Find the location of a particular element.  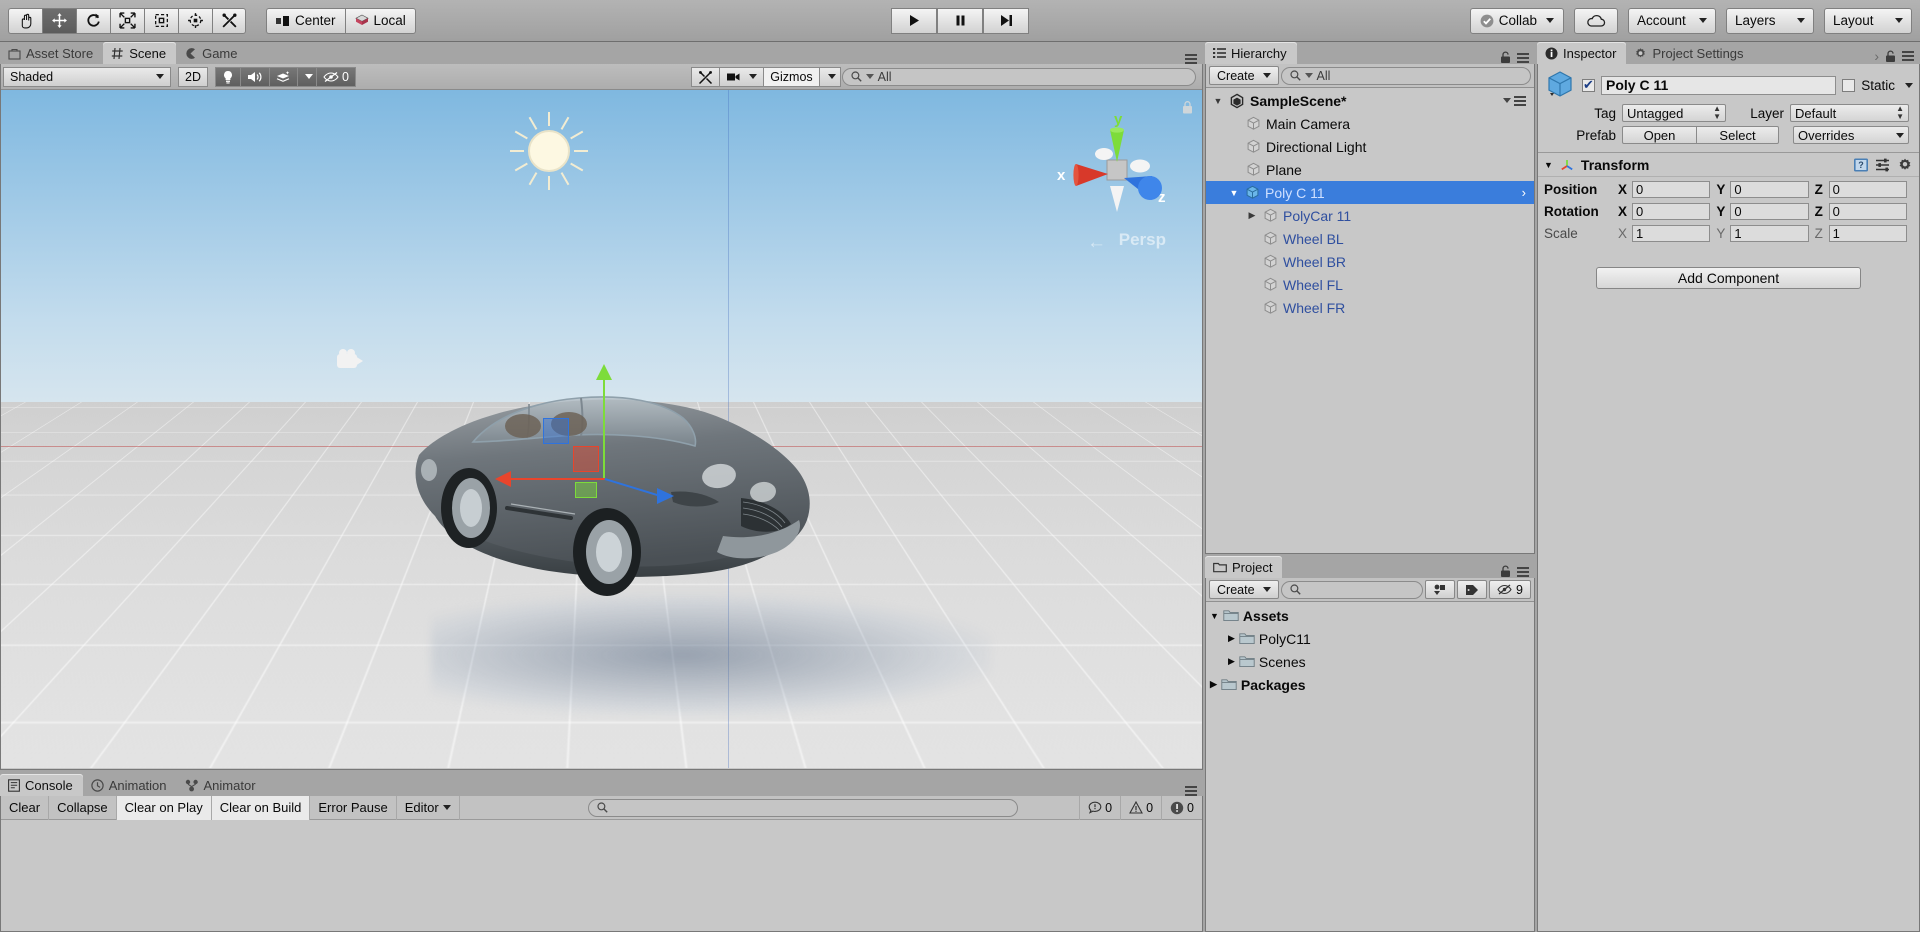

prefab-select-button: Select is located at coordinates (1738, 135).